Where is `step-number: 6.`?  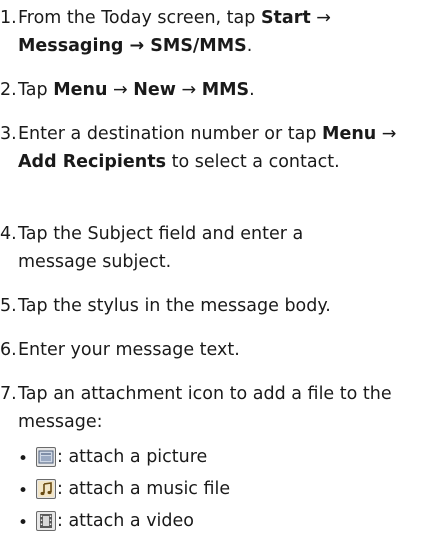 step-number: 6. is located at coordinates (8, 350).